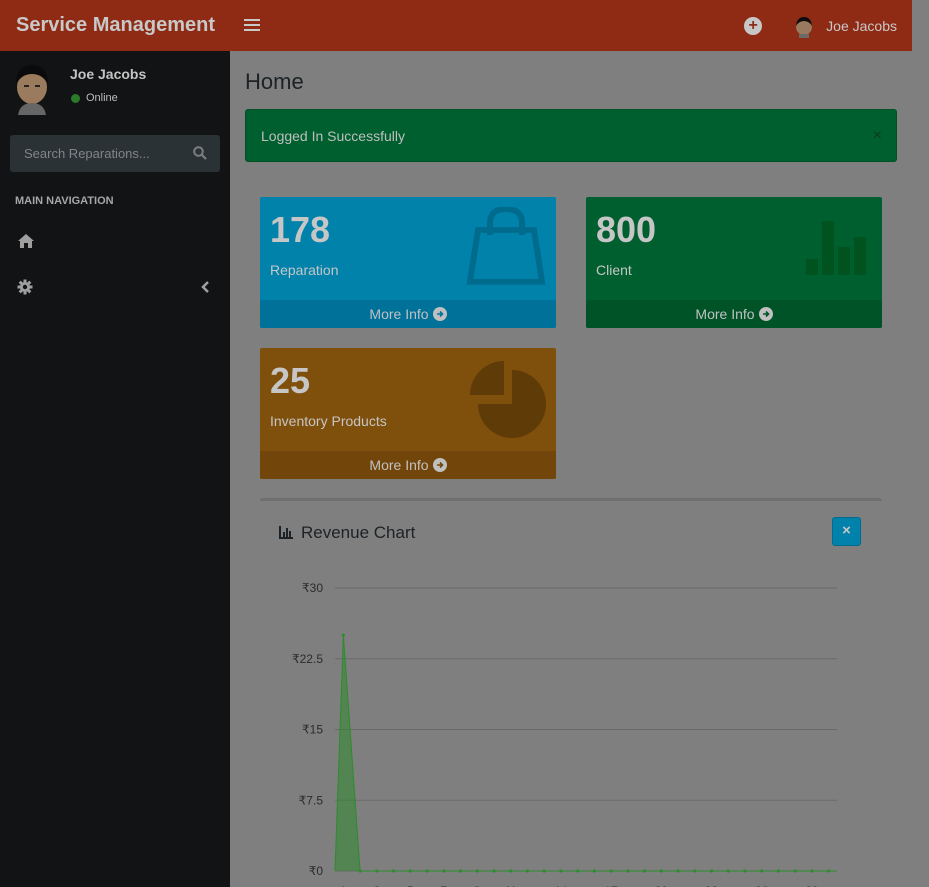  I want to click on scrollbar-track, so click(920, 443).